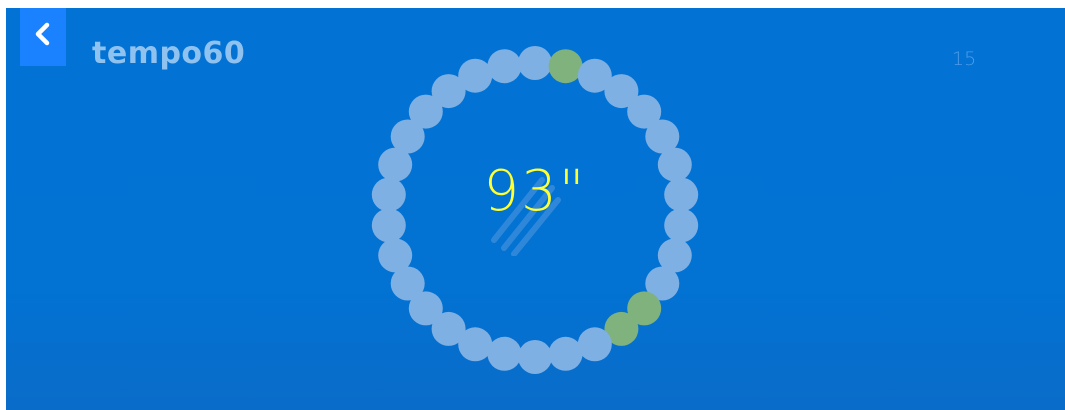 The width and height of the screenshot is (1065, 410). What do you see at coordinates (535, 191) in the screenshot?
I see `countdown-timer: 93"` at bounding box center [535, 191].